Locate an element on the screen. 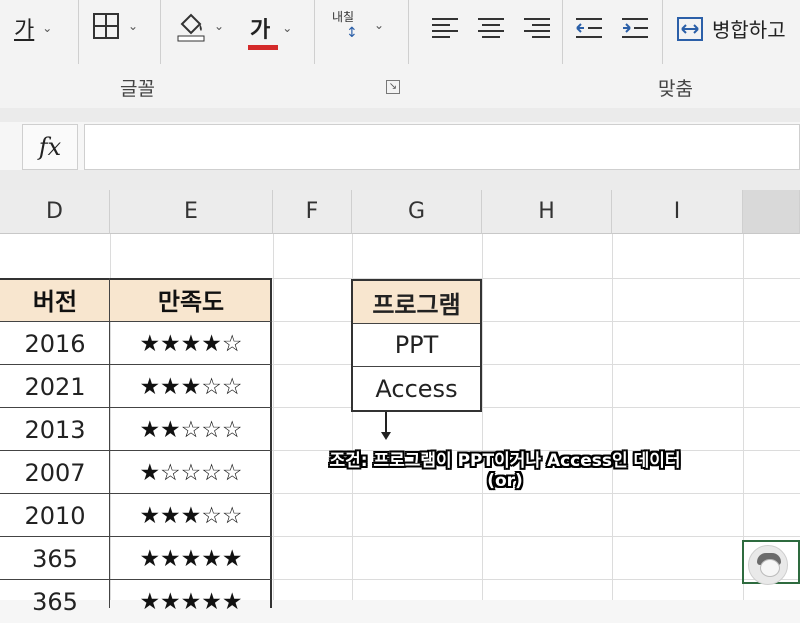 Image resolution: width=800 pixels, height=623 pixels. merge-icon is located at coordinates (690, 28).